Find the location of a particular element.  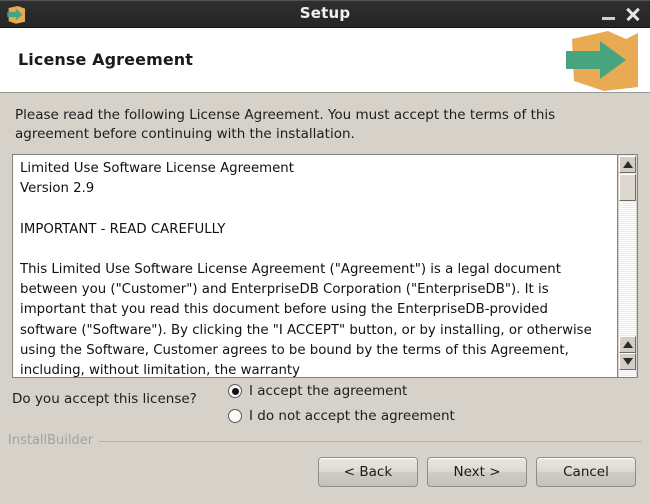

license-scrollbar is located at coordinates (627, 266).